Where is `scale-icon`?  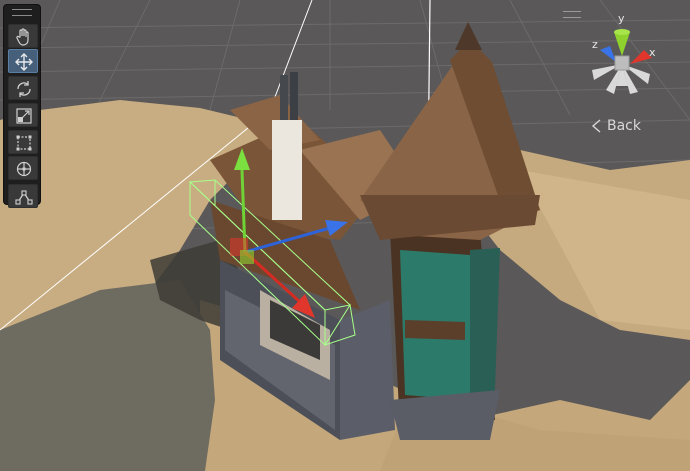
scale-icon is located at coordinates (24, 116).